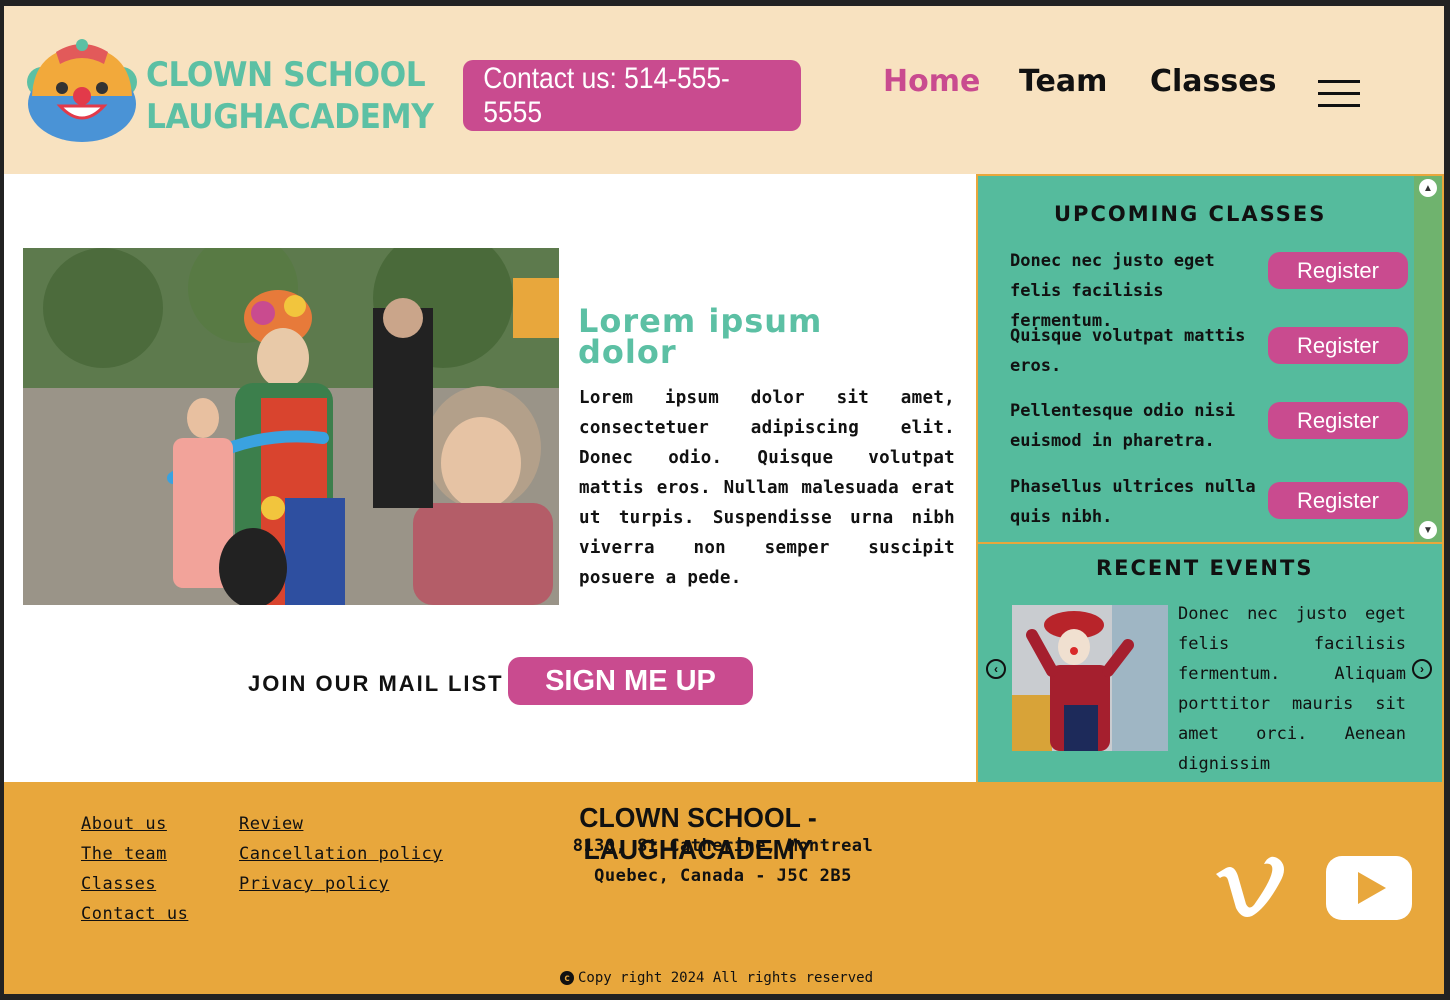 The width and height of the screenshot is (1450, 1000). What do you see at coordinates (1133, 502) in the screenshot?
I see `class-item-4: Phasellus ultrices nulla quis nibh.` at bounding box center [1133, 502].